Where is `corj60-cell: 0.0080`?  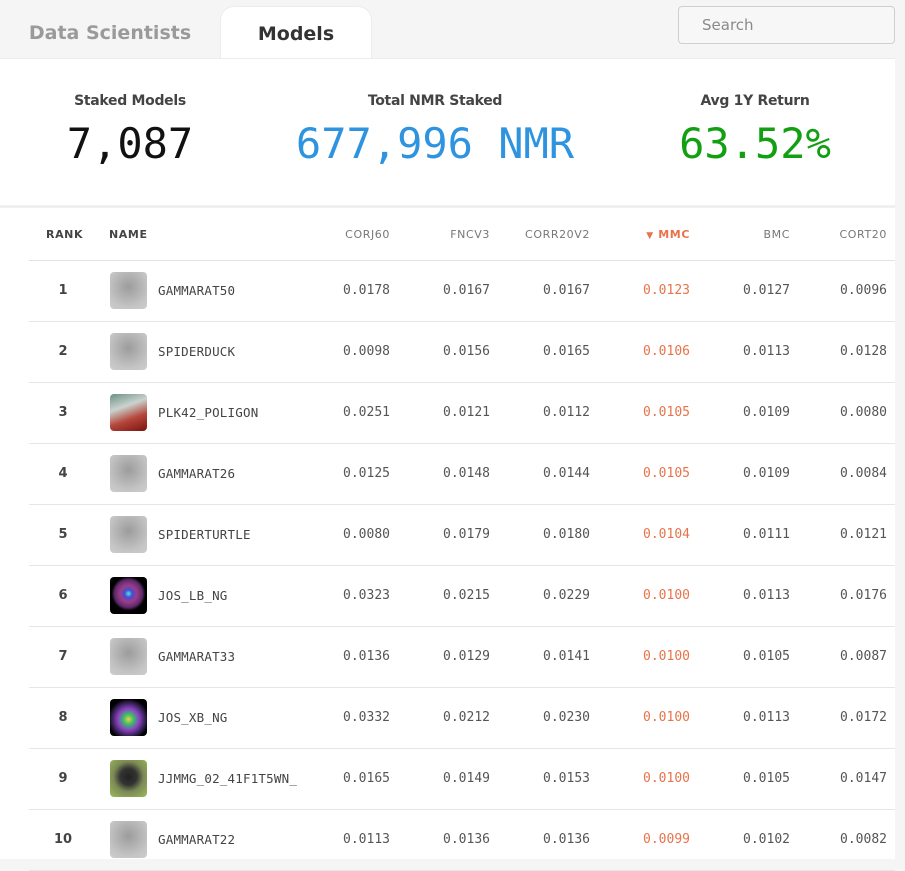 corj60-cell: 0.0080 is located at coordinates (366, 534).